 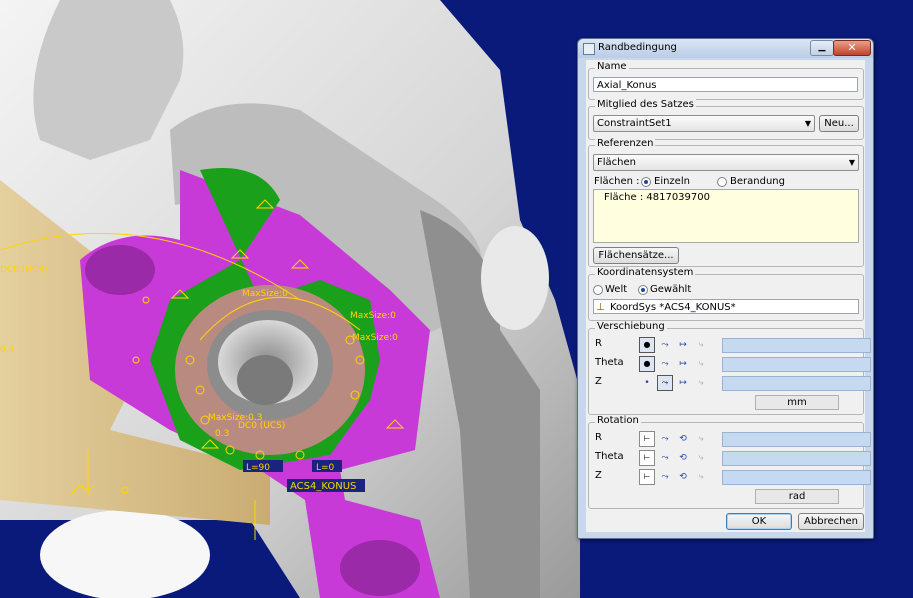 I want to click on reference-type-select: Flächen ▼, so click(x=726, y=162).